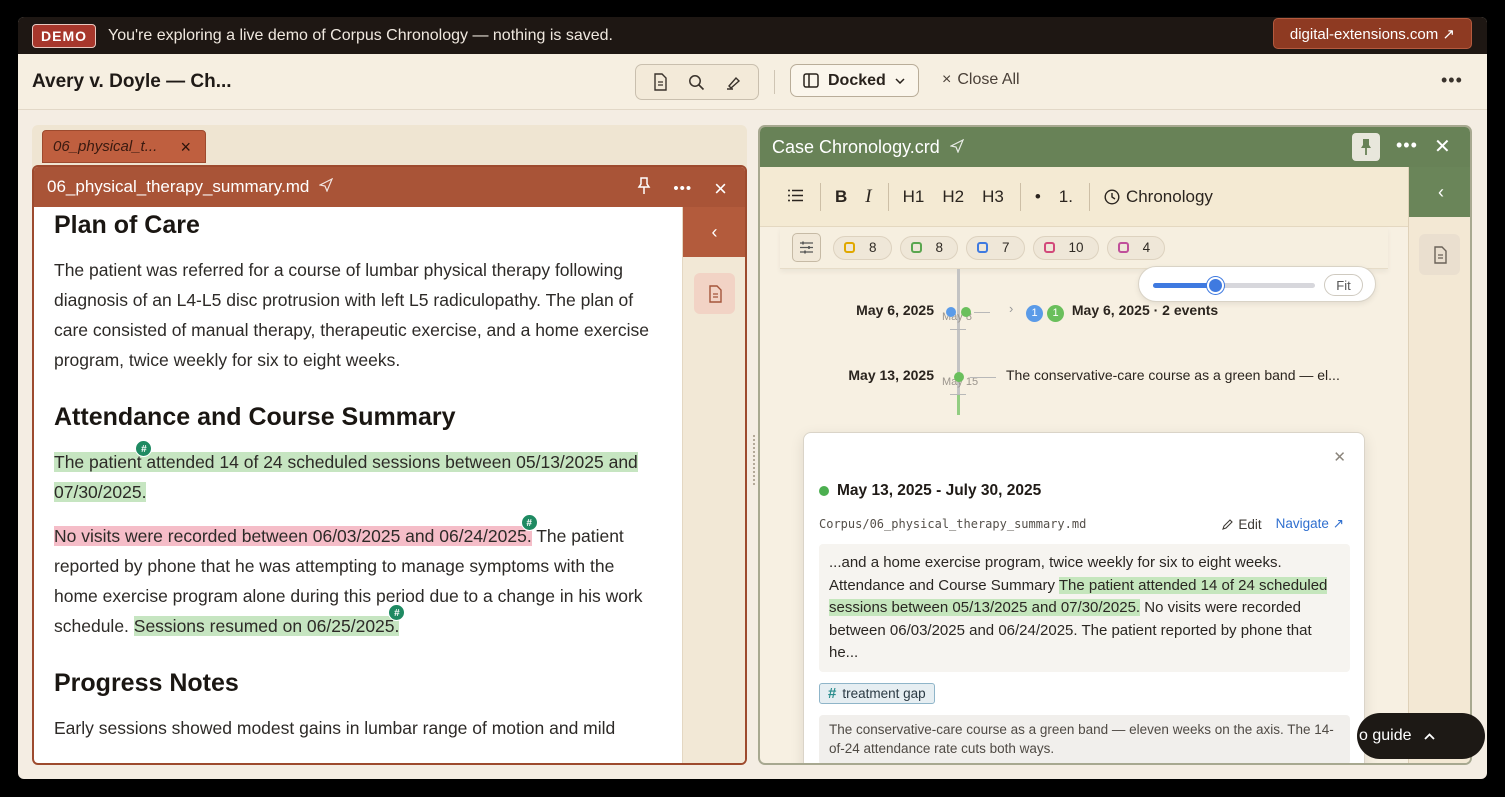 Image resolution: width=1505 pixels, height=797 pixels. What do you see at coordinates (1136, 247) in the screenshot?
I see `category-chip: 4` at bounding box center [1136, 247].